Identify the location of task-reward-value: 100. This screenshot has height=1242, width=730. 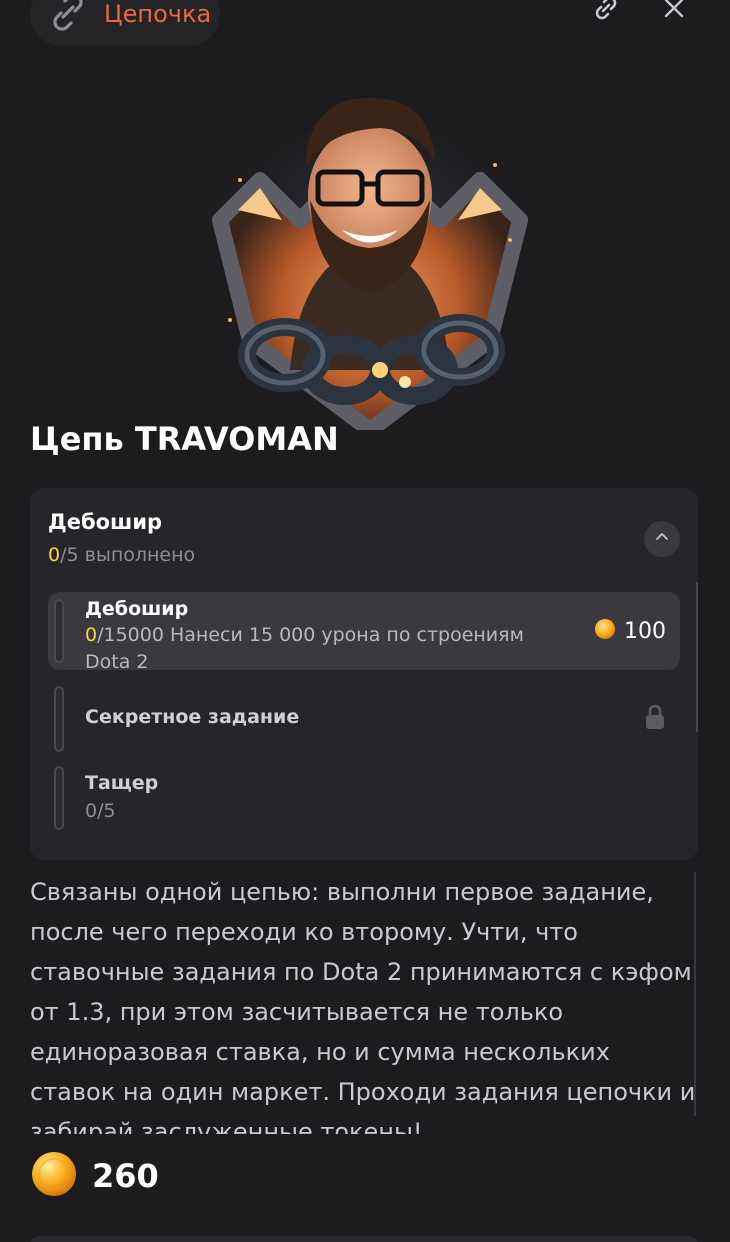
(645, 631).